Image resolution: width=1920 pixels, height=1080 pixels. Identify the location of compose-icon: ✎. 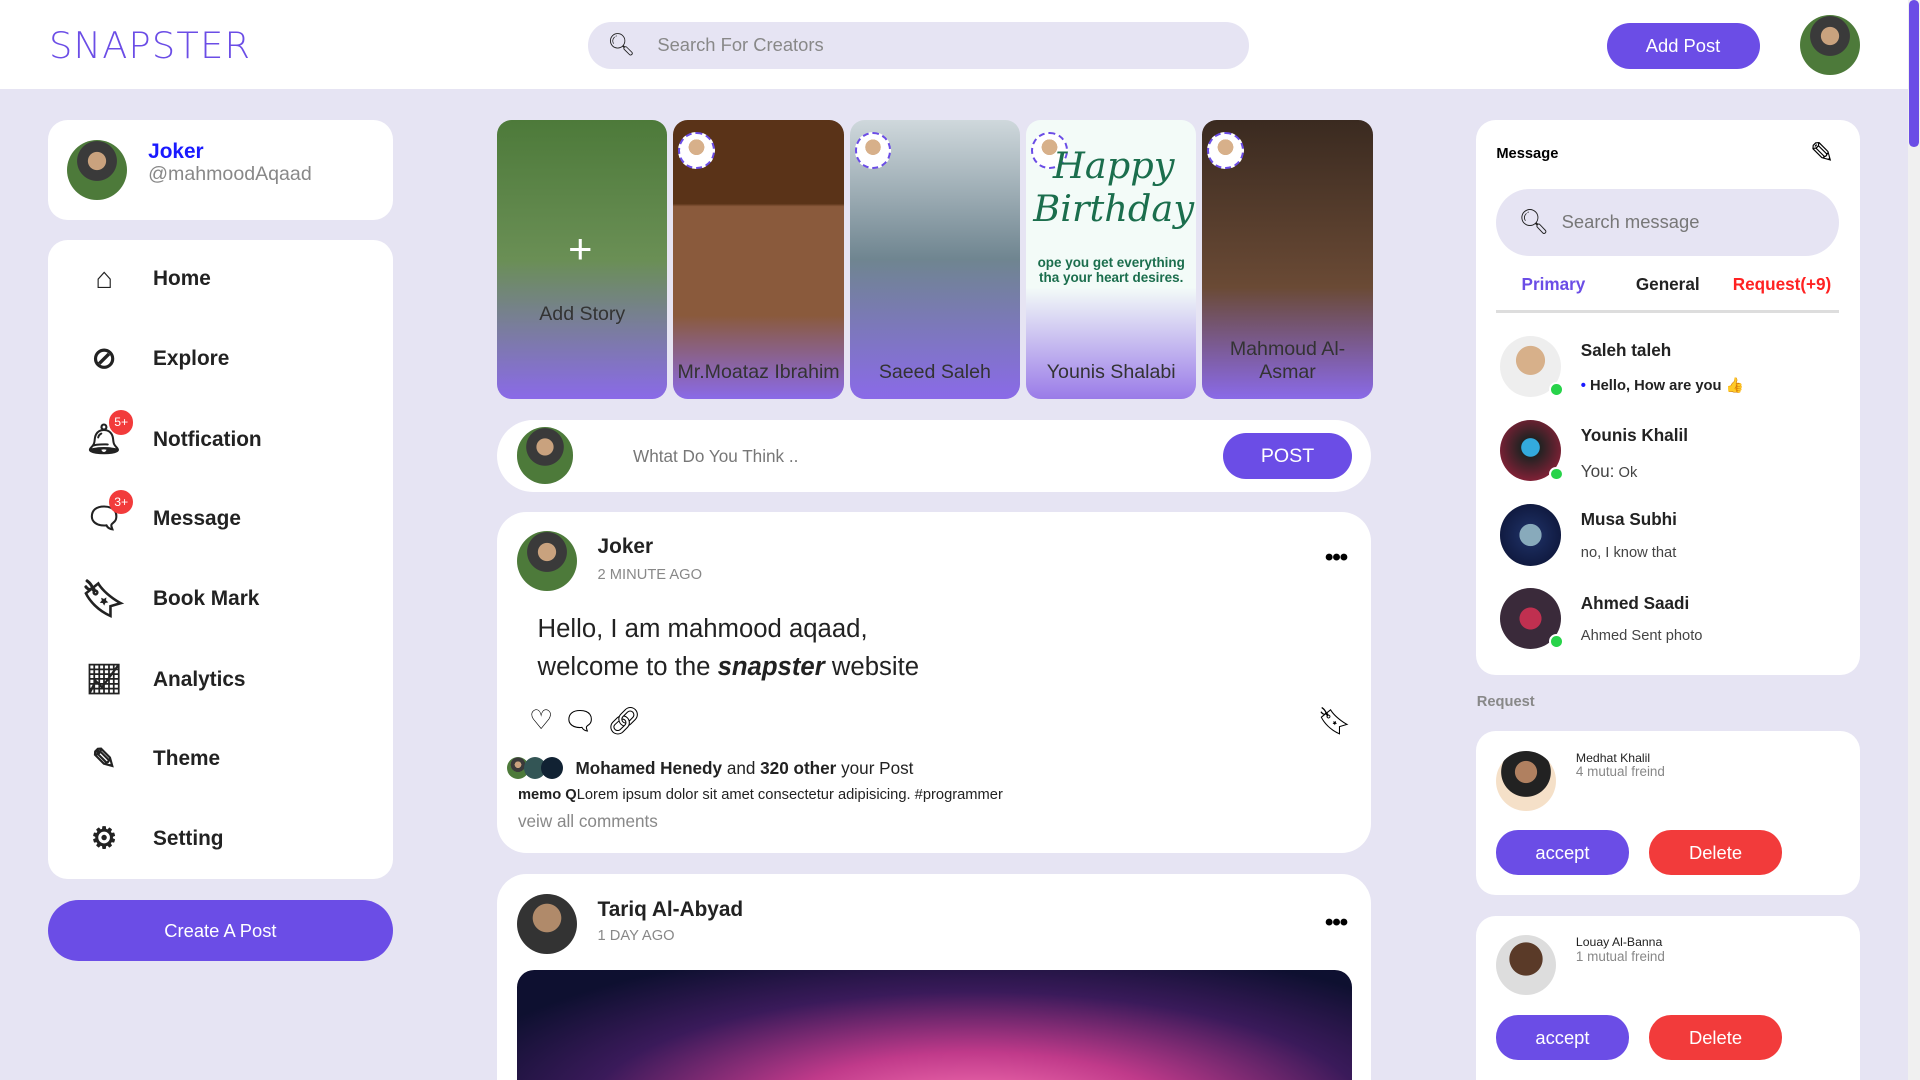
(1822, 153).